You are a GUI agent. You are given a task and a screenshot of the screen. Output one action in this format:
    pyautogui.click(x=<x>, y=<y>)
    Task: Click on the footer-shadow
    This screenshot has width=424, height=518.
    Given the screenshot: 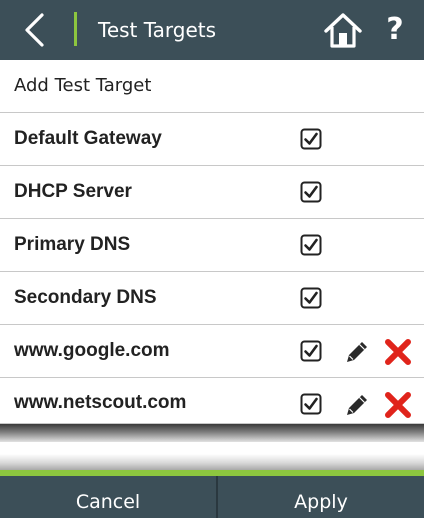 What is the action you would take?
    pyautogui.click(x=212, y=462)
    